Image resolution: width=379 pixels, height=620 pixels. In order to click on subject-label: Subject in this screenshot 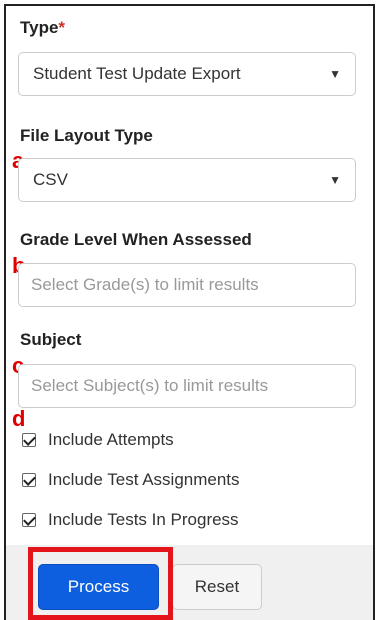, I will do `click(51, 339)`.